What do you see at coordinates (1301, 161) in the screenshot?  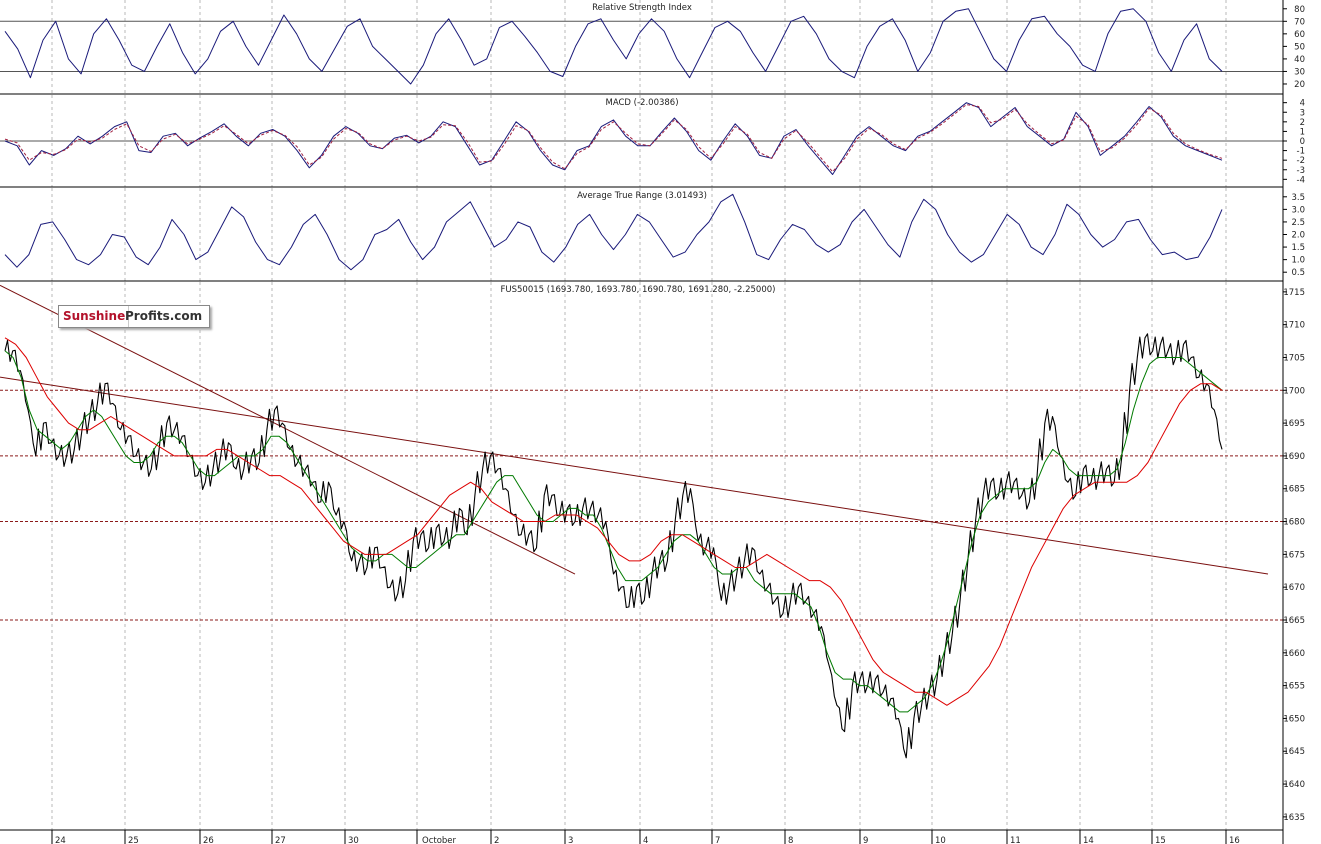 I see `ytick-label: -2` at bounding box center [1301, 161].